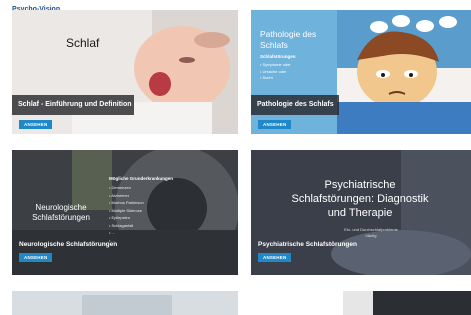  I want to click on card-headline: Schlaf, so click(83, 43).